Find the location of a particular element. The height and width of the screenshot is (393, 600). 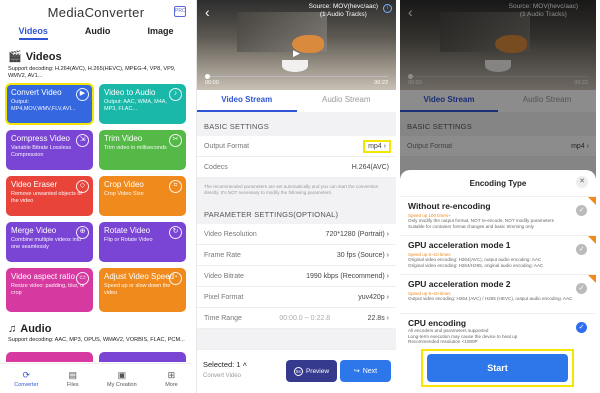

codecs-row: Codecs H.264(AVC) is located at coordinates (296, 167).